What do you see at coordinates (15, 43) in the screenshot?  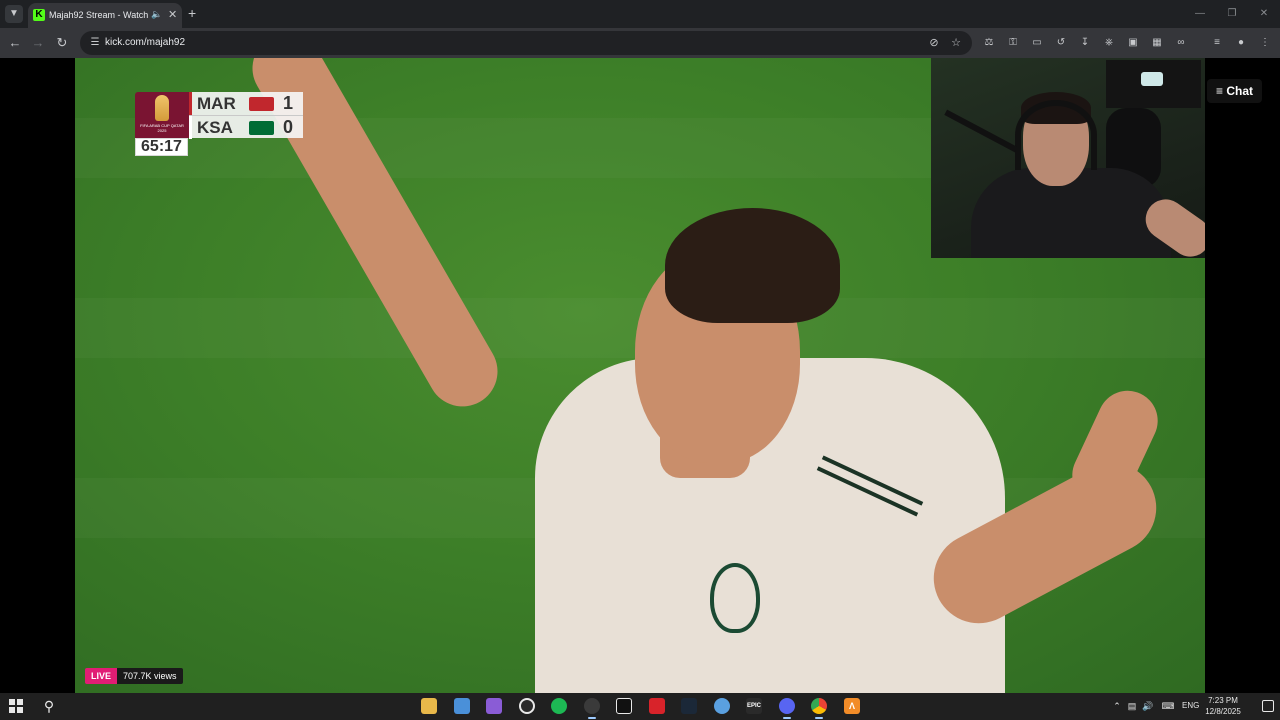 I see `back-arrow-icon: ←` at bounding box center [15, 43].